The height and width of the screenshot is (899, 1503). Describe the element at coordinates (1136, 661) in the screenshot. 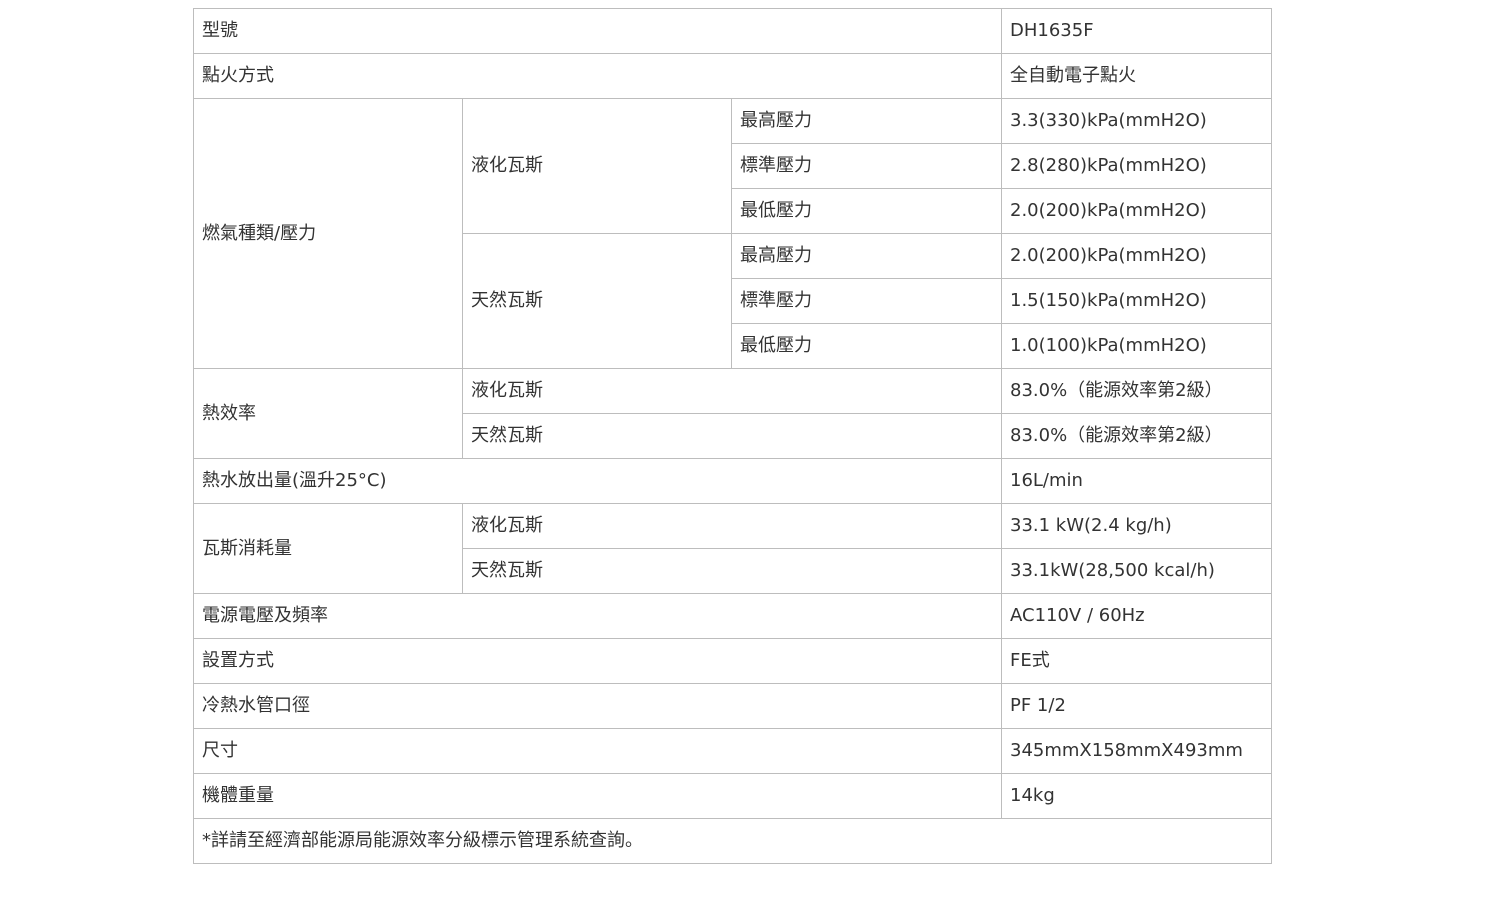

I see `installation-value: FE式` at that location.